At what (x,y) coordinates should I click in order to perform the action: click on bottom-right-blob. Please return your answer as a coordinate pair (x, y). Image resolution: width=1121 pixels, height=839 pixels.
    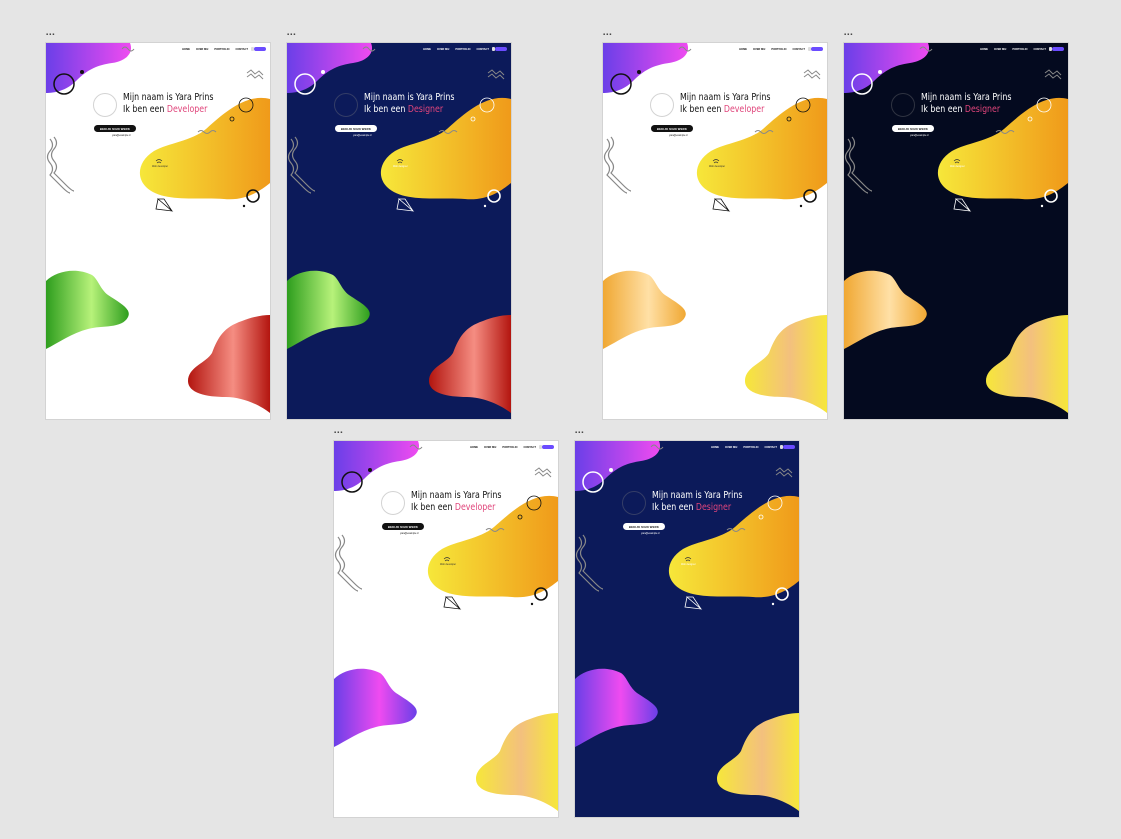
    Looking at the image, I should click on (1027, 364).